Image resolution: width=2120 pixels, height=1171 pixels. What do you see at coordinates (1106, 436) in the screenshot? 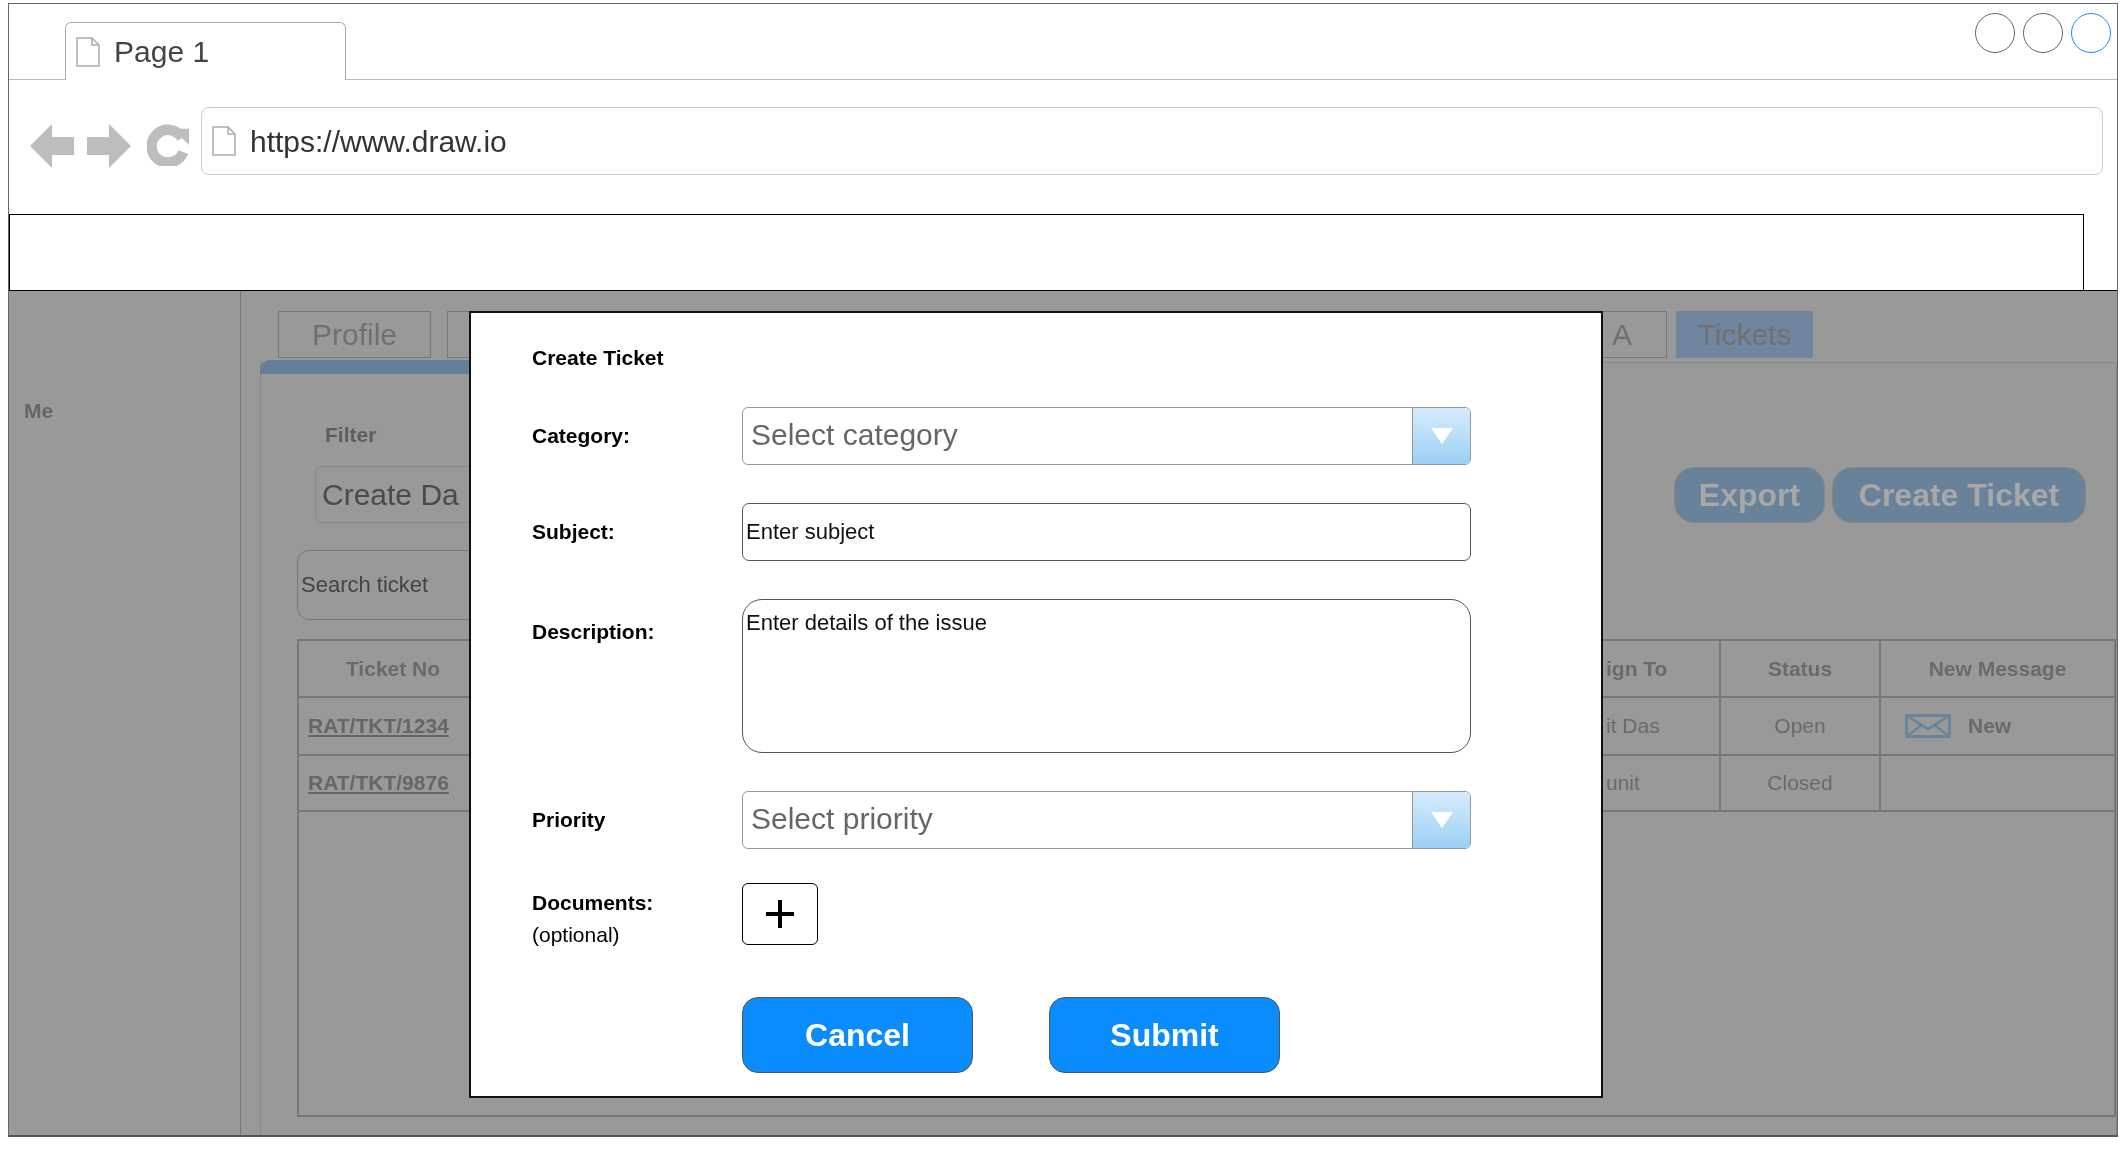
I see `dropdown: Select category` at bounding box center [1106, 436].